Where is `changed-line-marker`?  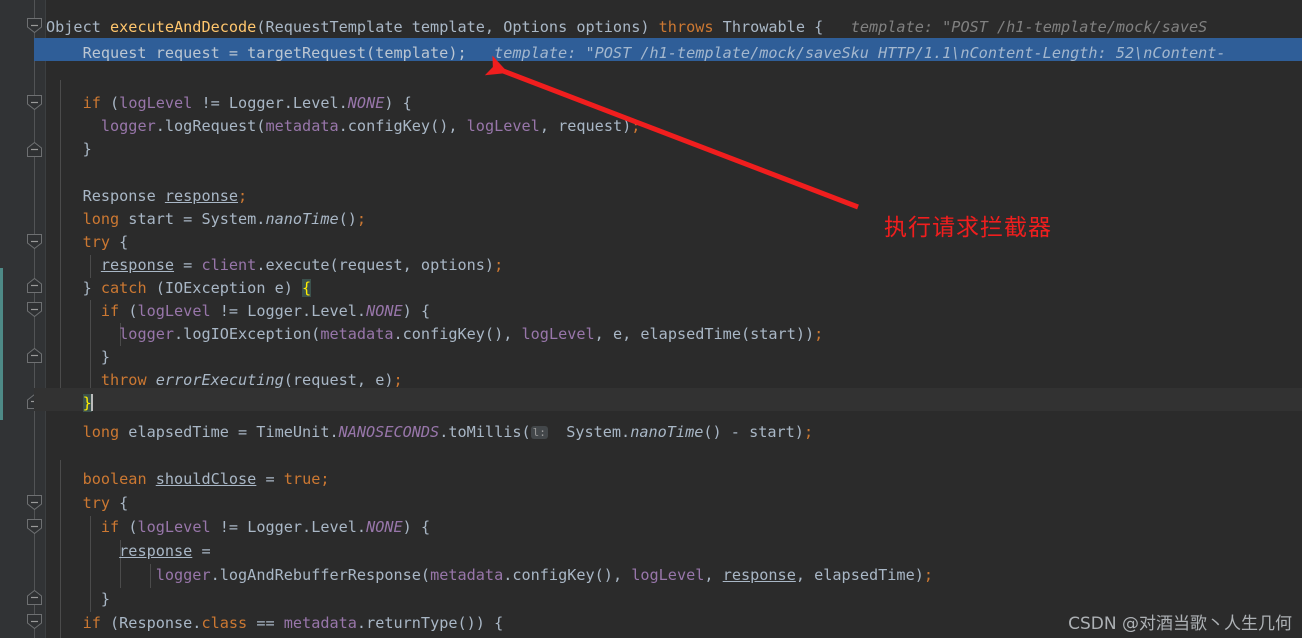
changed-line-marker is located at coordinates (1, 344).